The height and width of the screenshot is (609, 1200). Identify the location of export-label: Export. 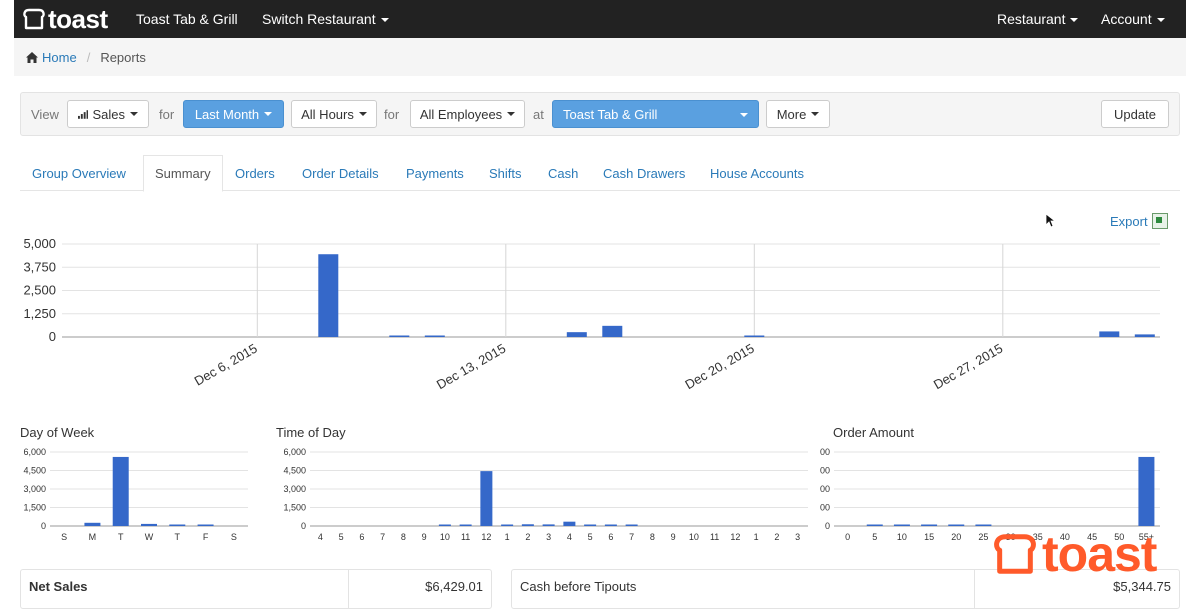
(1129, 221).